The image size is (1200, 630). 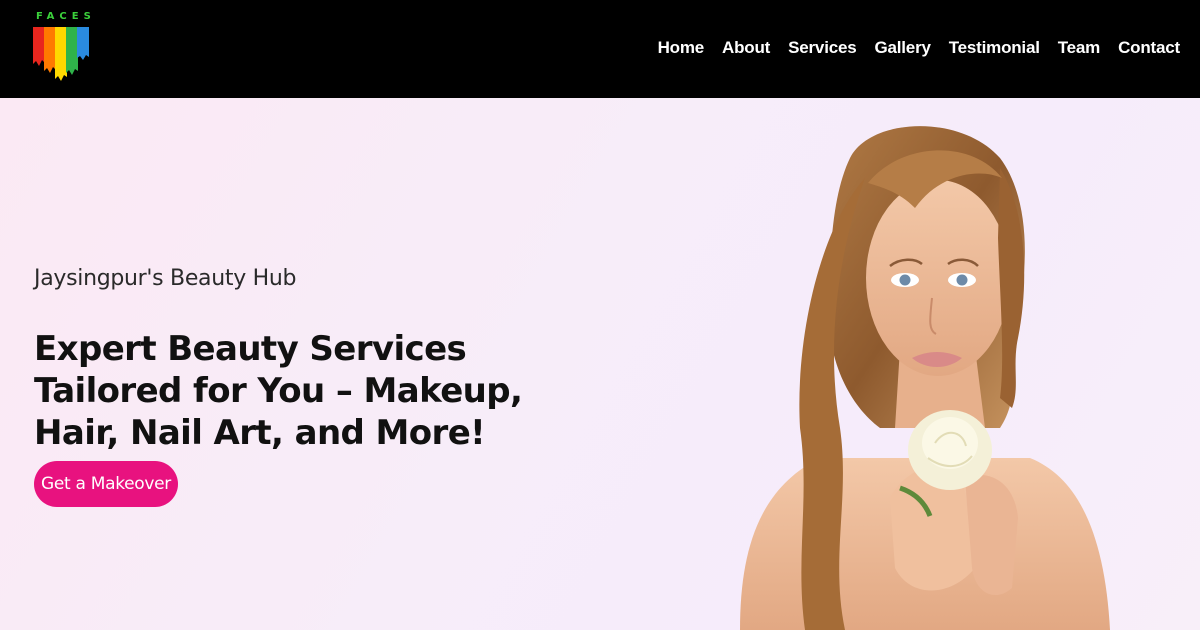 What do you see at coordinates (61, 54) in the screenshot?
I see `paint-stripes-icon` at bounding box center [61, 54].